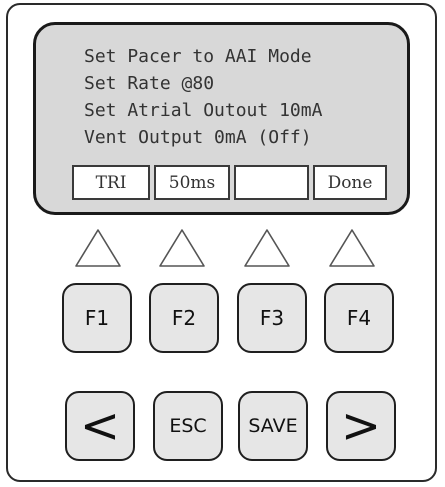 The height and width of the screenshot is (487, 445). Describe the element at coordinates (192, 182) in the screenshot. I see `softkey-label-2: 50ms` at that location.